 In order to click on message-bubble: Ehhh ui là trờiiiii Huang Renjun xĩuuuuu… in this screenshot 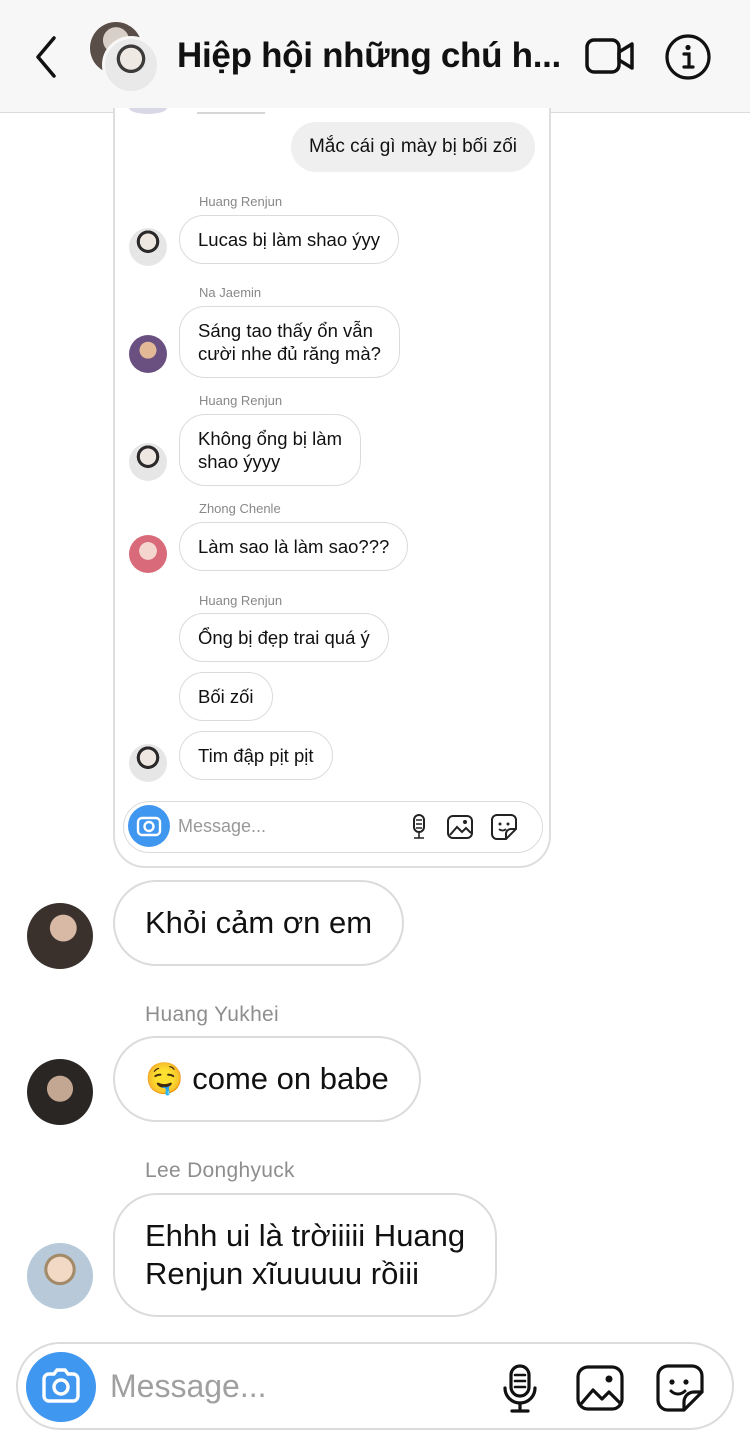, I will do `click(305, 1255)`.